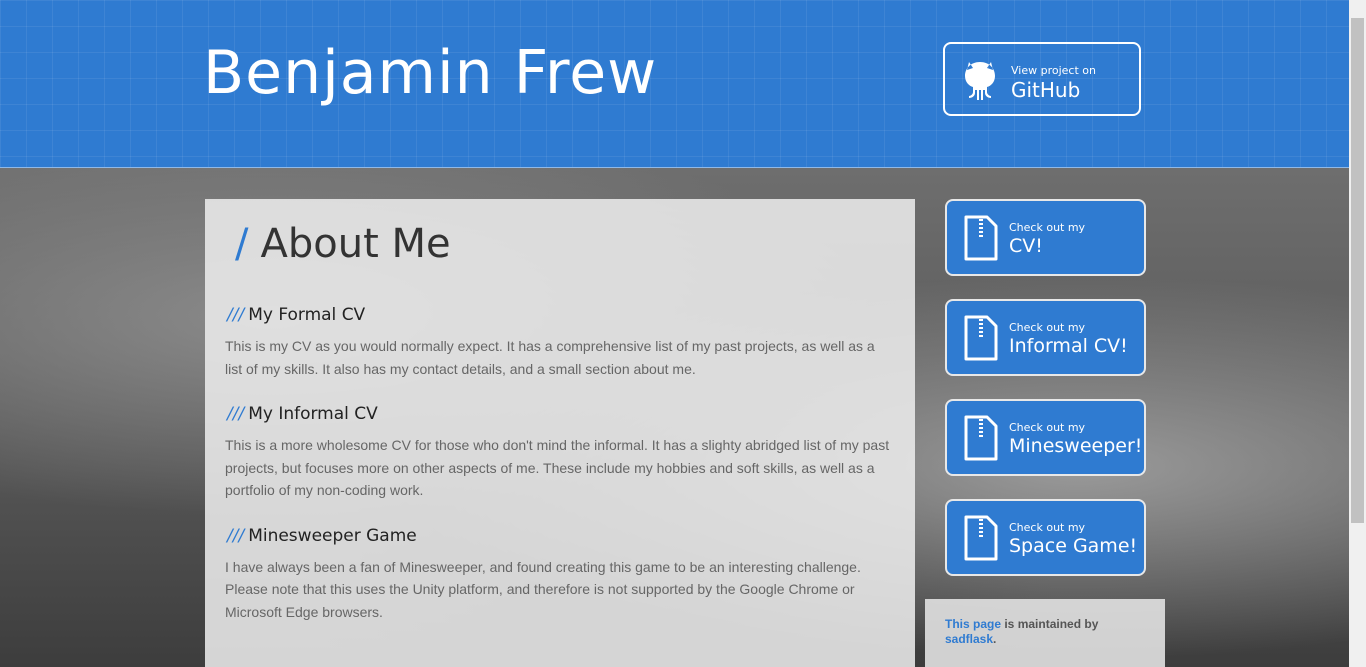  I want to click on cv-button: Check out my CV!, so click(1045, 237).